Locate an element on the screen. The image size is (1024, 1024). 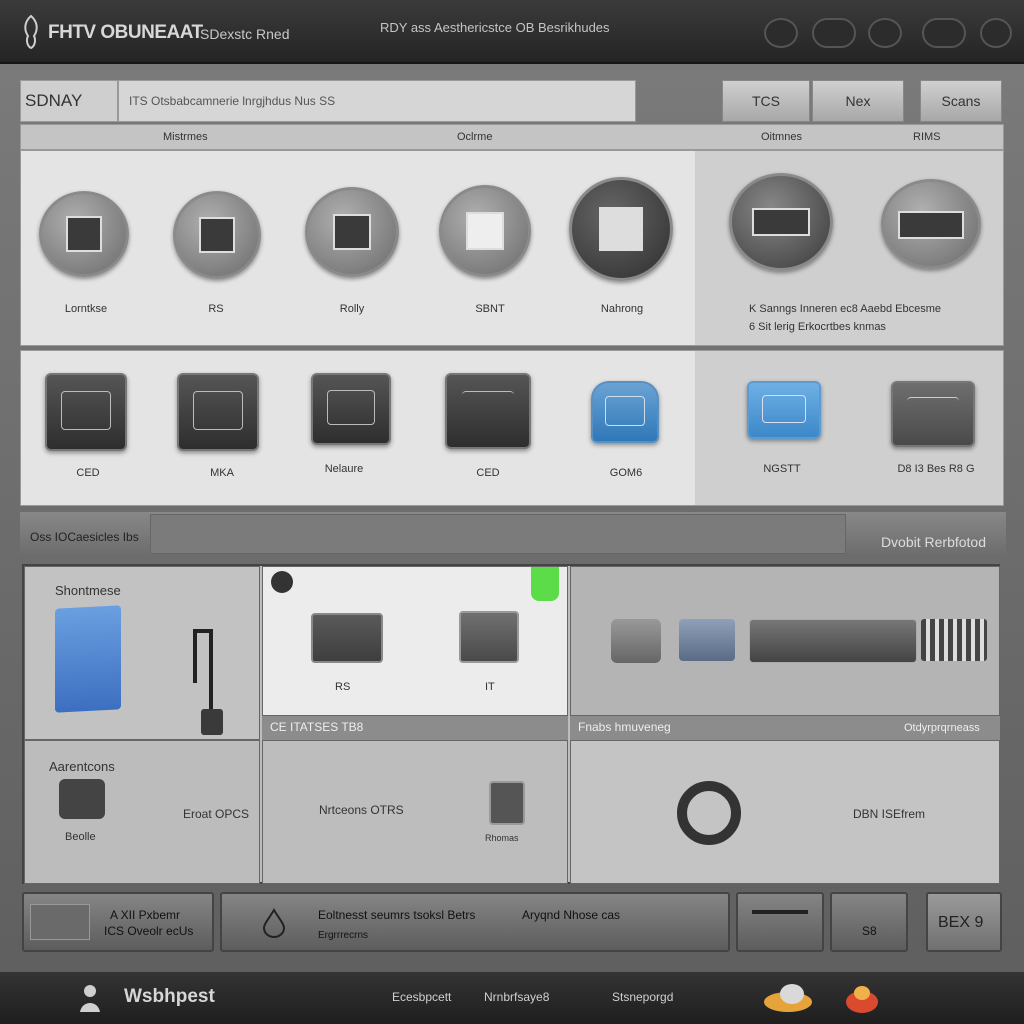
cell-text: DBN ISEfrem is located at coordinates (889, 814).